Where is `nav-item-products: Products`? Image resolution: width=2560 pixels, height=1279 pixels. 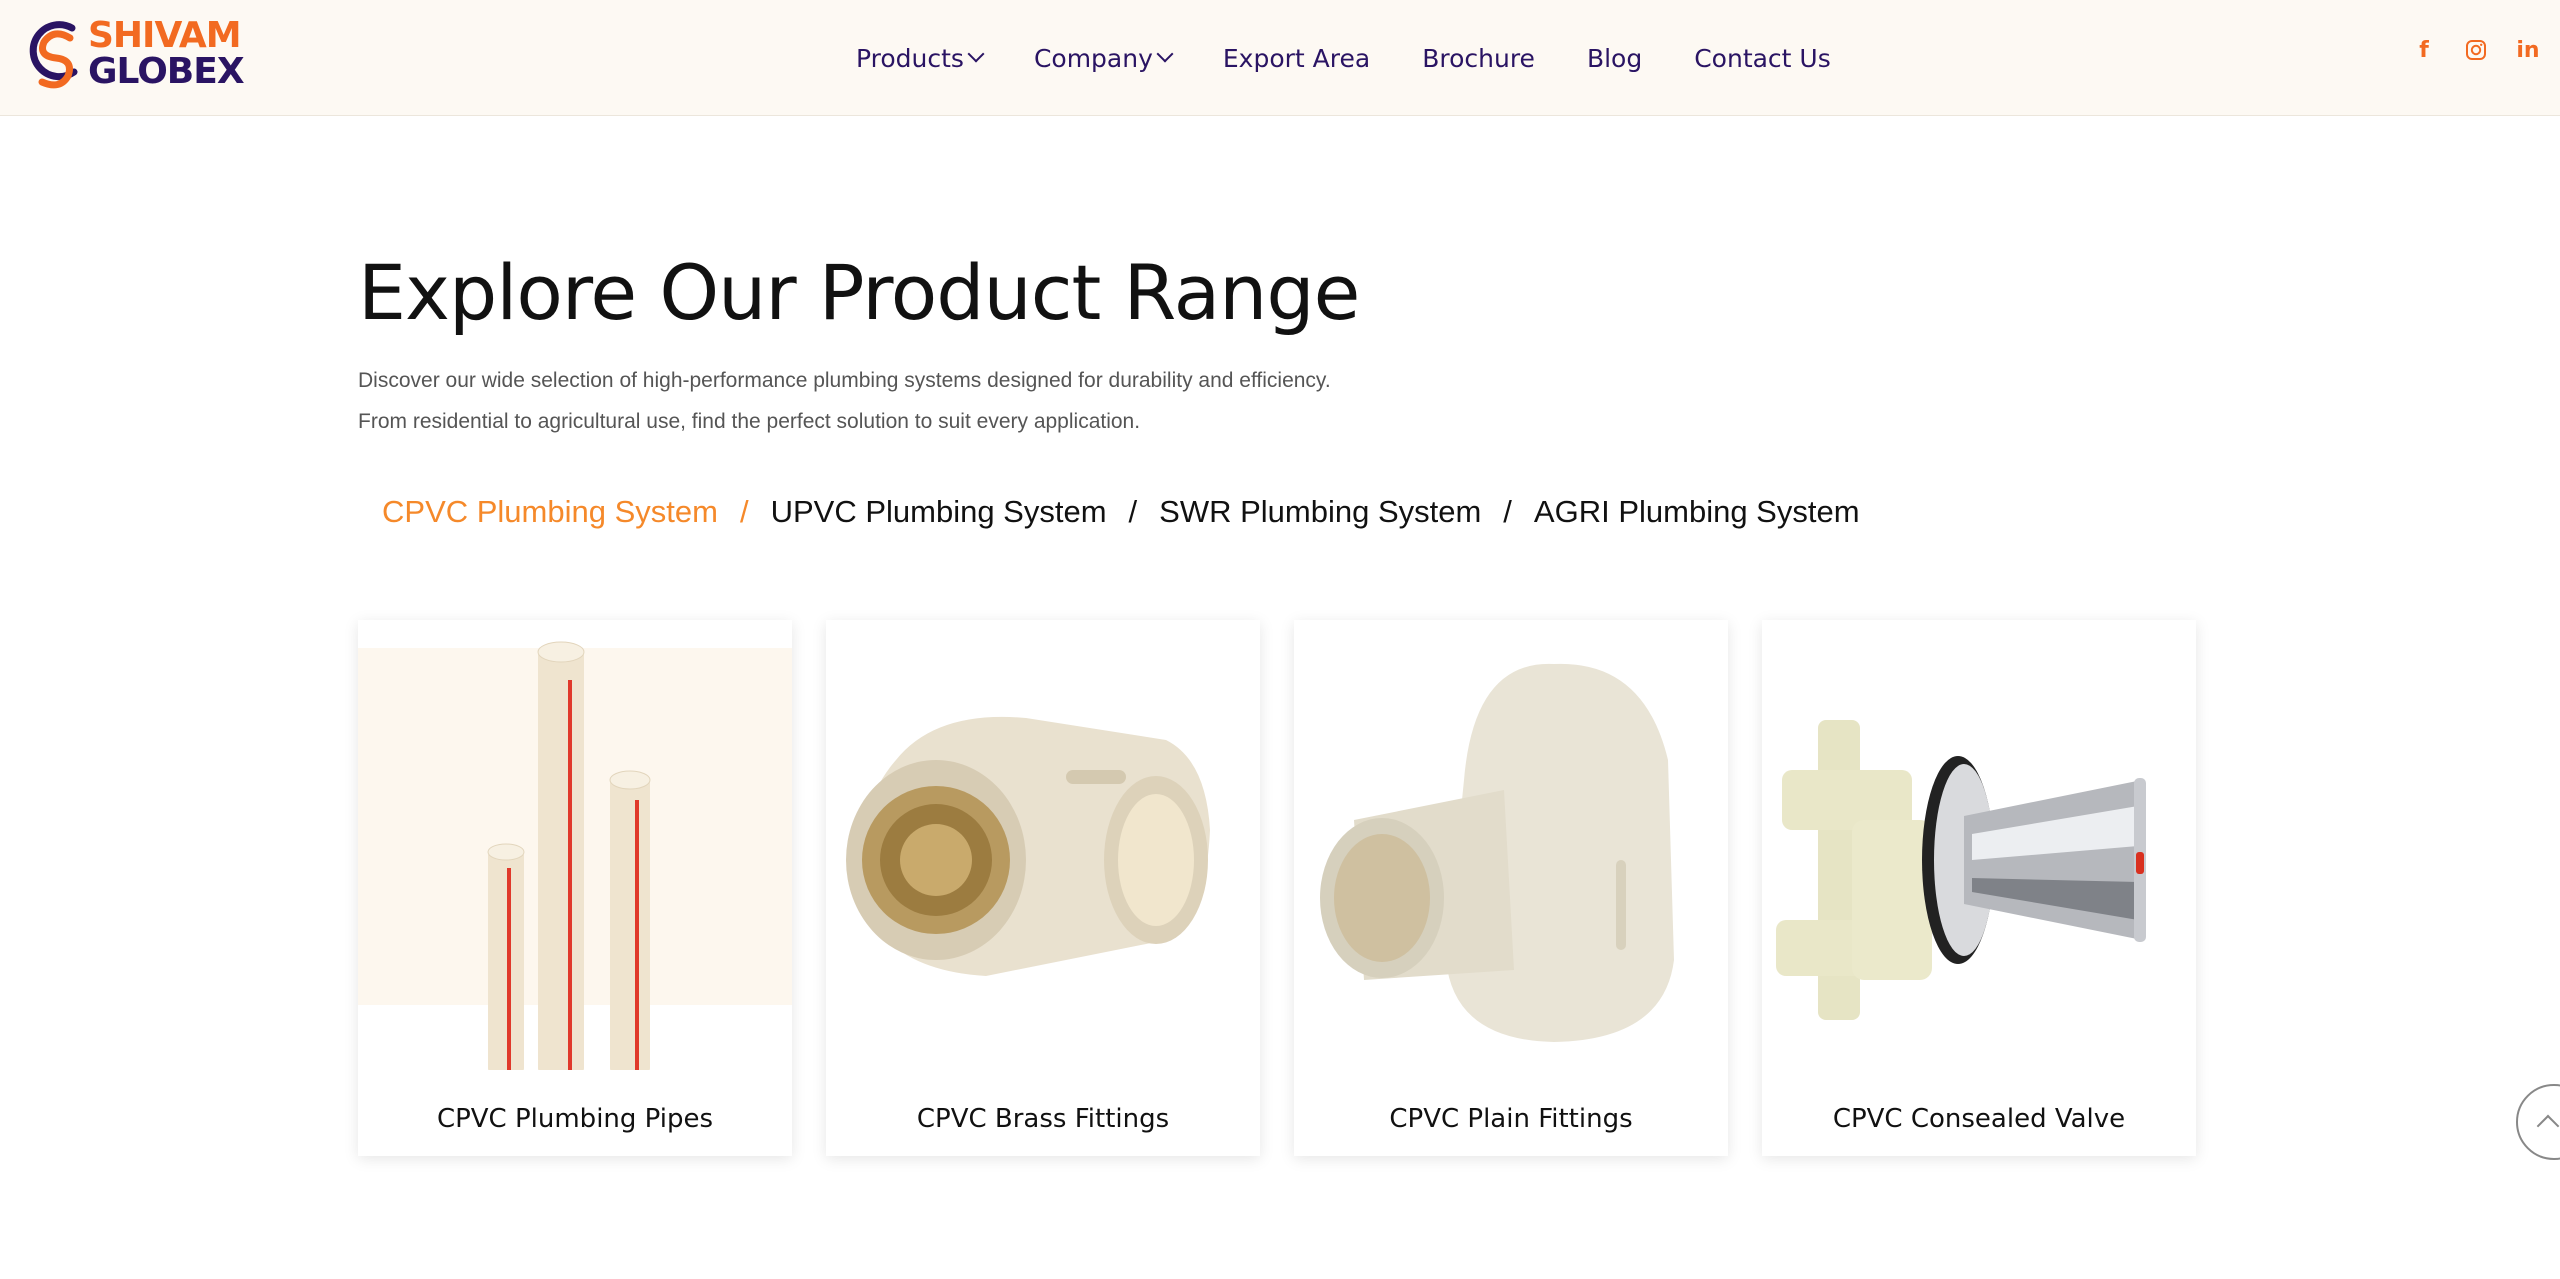
nav-item-products: Products is located at coordinates (920, 58).